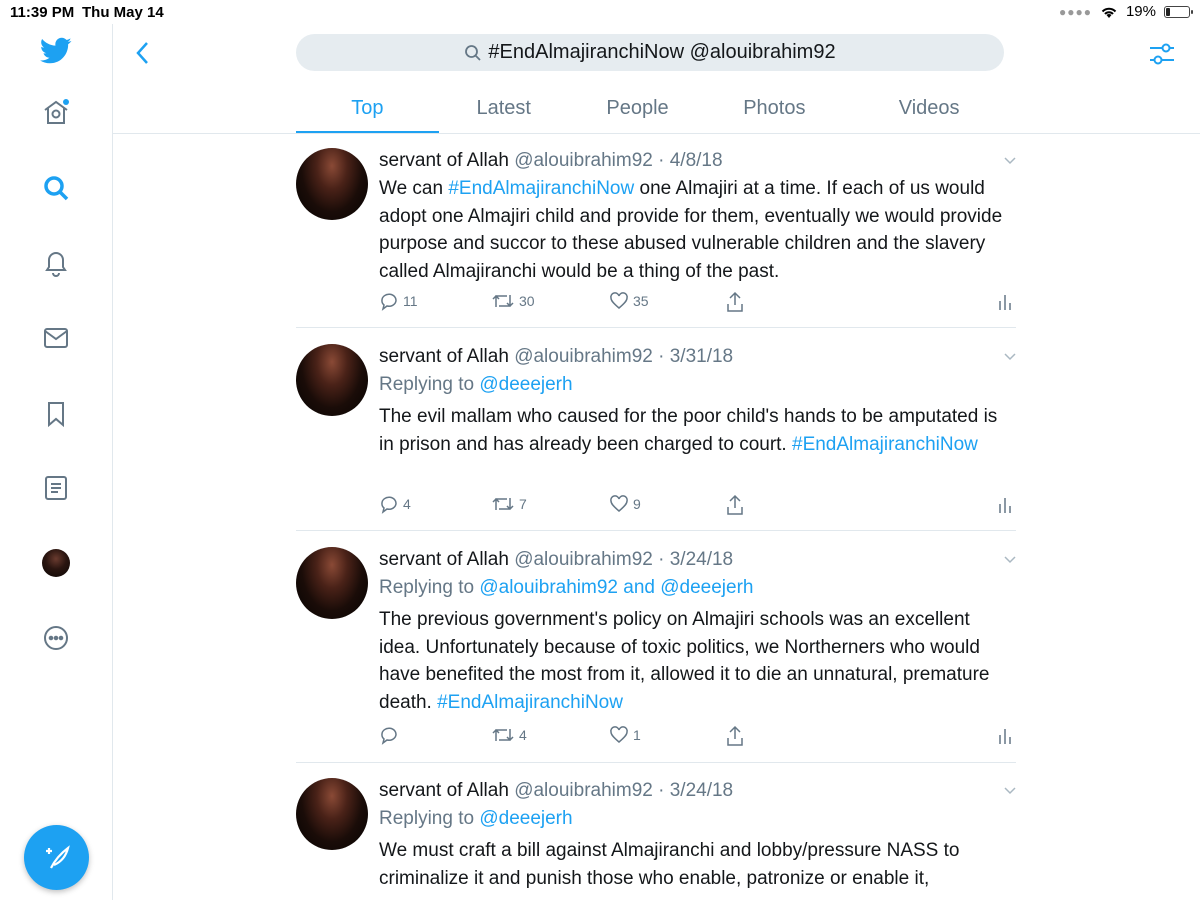  What do you see at coordinates (929, 110) in the screenshot?
I see `tab-videos: Videos` at bounding box center [929, 110].